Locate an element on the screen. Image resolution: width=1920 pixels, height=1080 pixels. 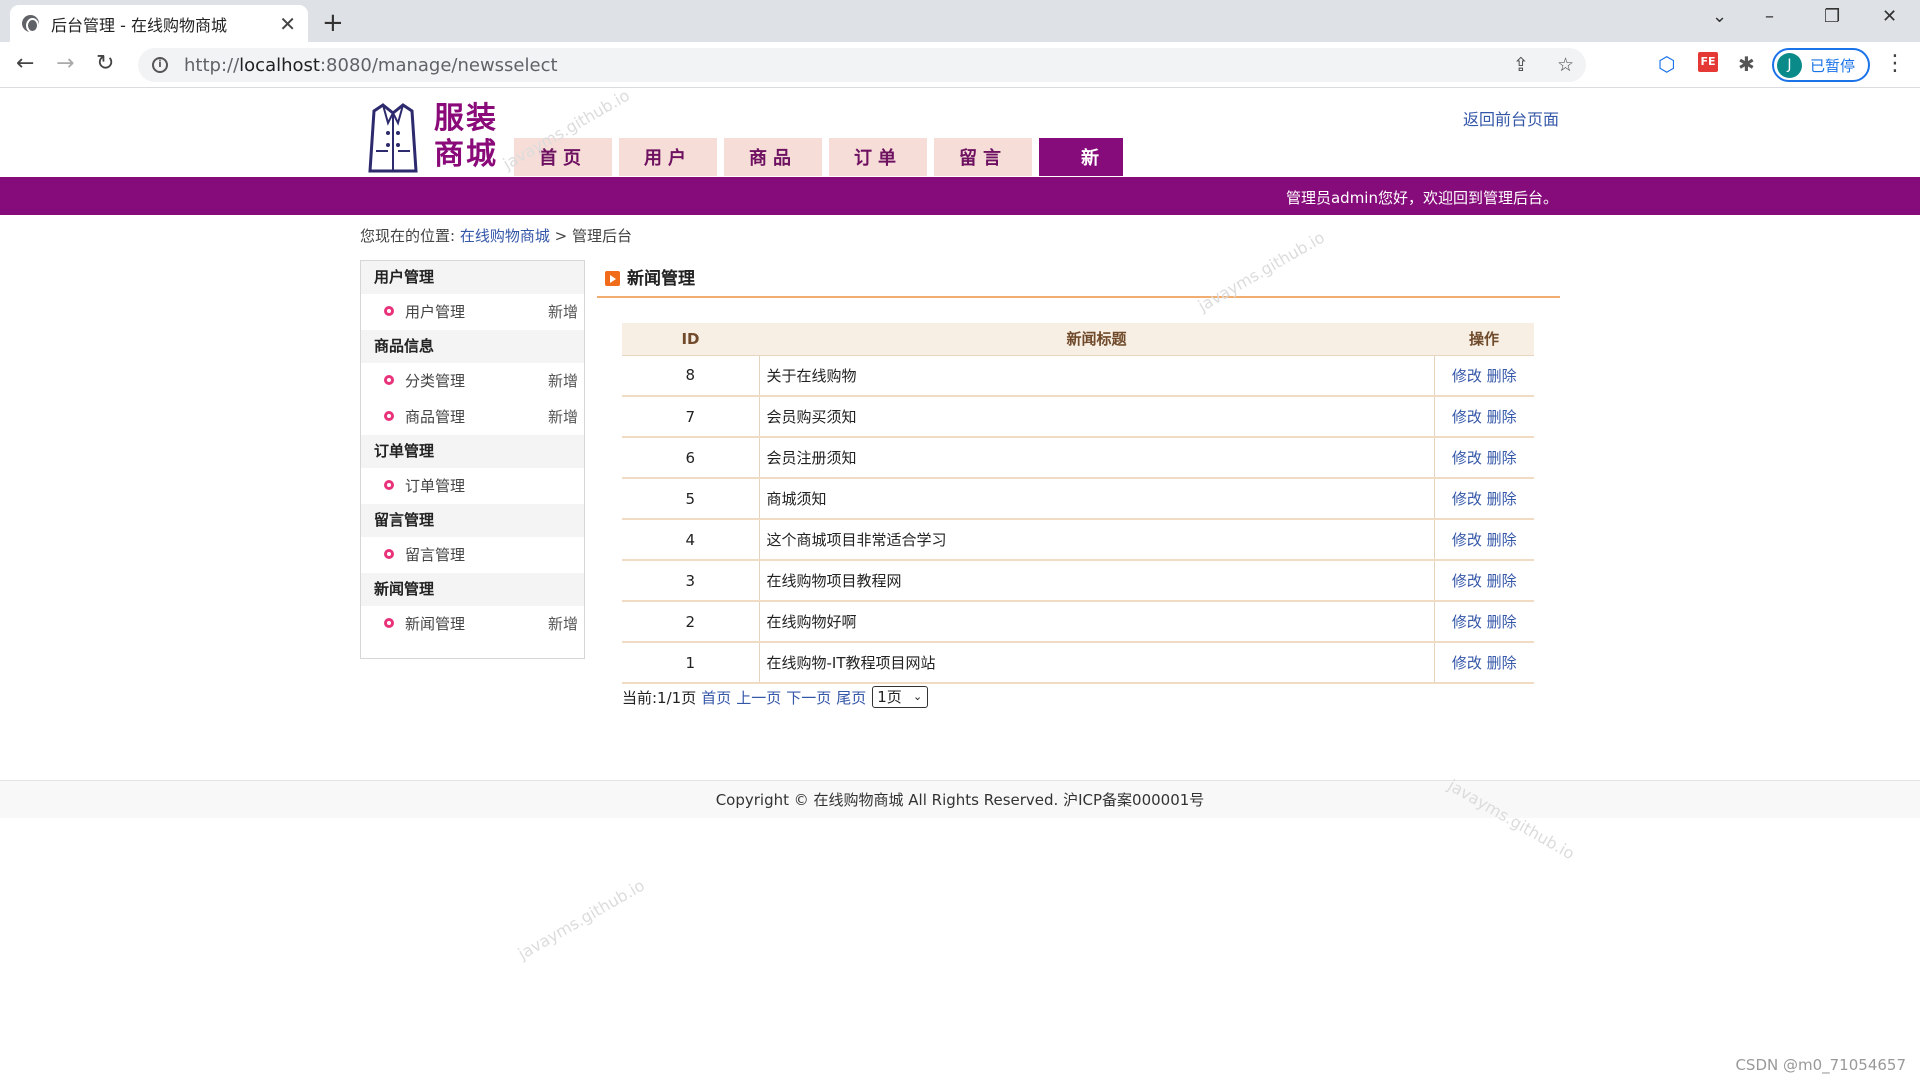
table-row: 2 在线购物好啊 修改 删除 is located at coordinates (1078, 622).